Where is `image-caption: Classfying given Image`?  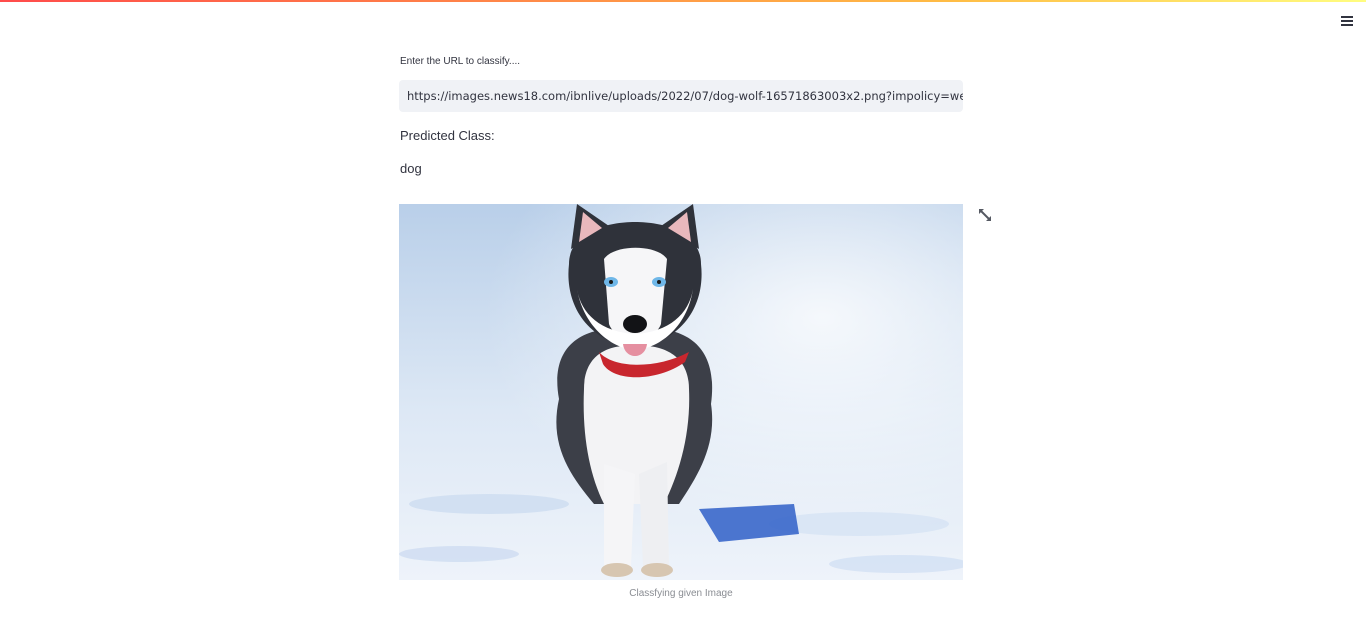 image-caption: Classfying given Image is located at coordinates (681, 593).